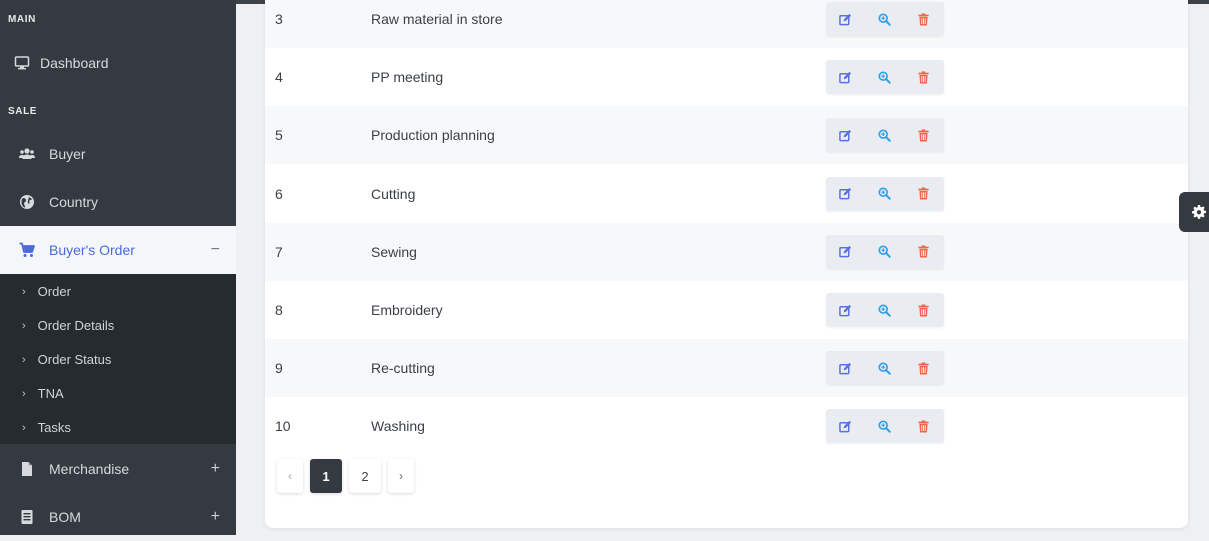 The image size is (1209, 541). I want to click on table-row: 10 Washing, so click(726, 426).